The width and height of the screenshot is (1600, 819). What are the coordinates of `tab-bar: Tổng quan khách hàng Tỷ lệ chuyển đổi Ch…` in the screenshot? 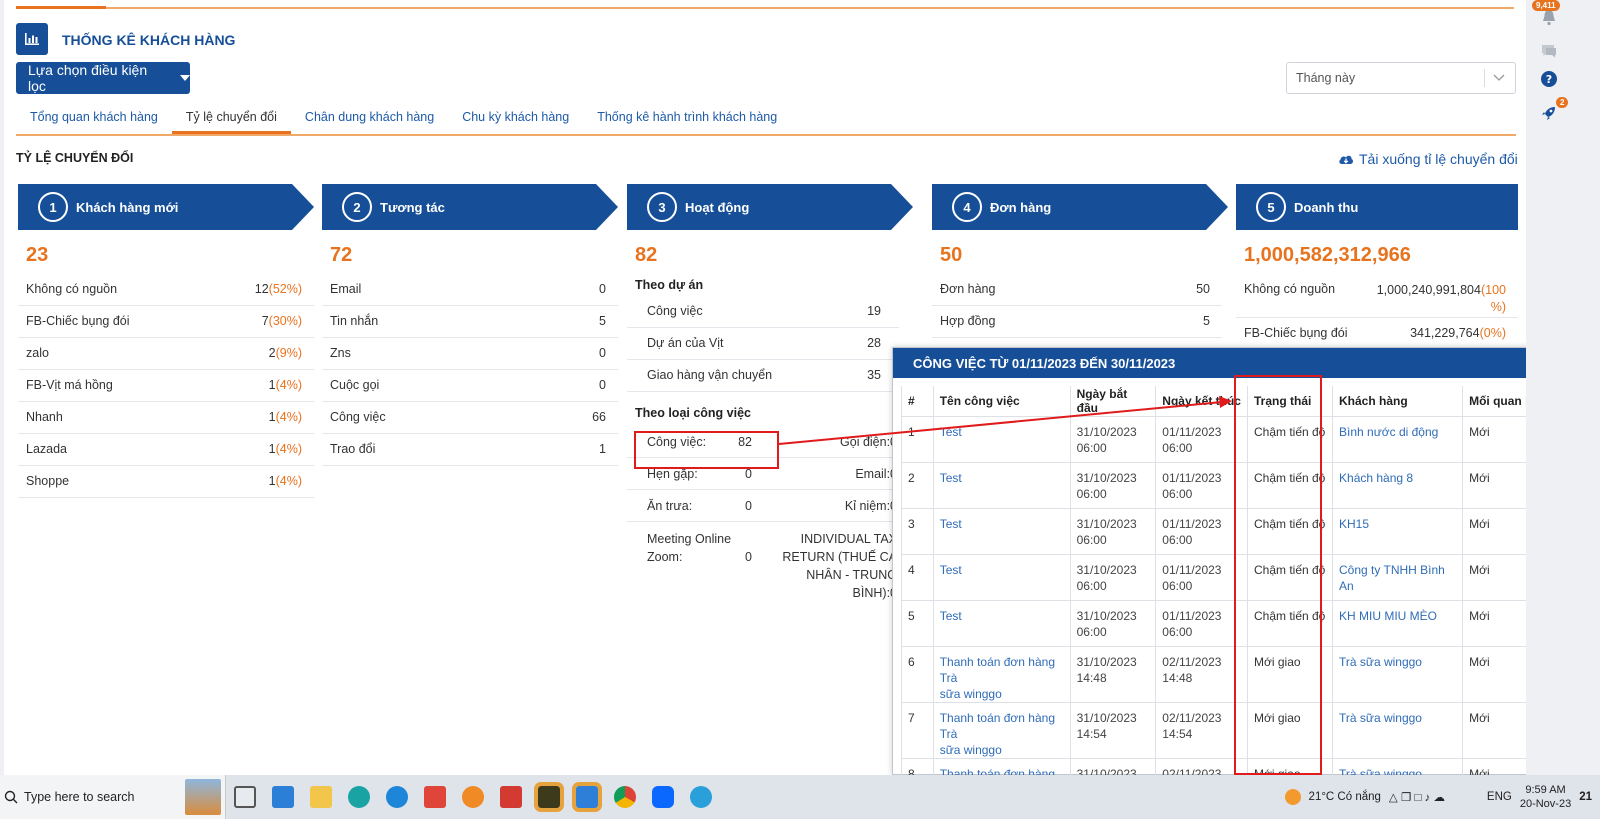 It's located at (766, 118).